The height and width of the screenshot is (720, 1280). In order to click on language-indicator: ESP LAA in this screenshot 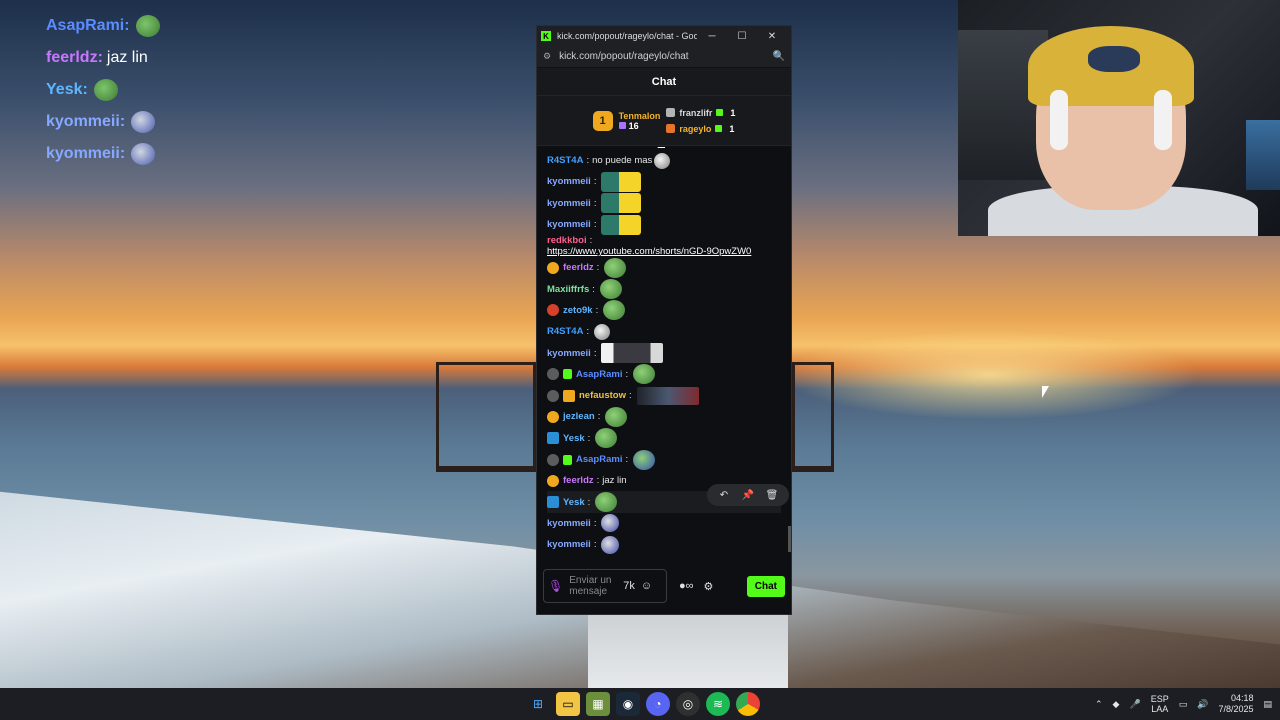, I will do `click(1160, 704)`.